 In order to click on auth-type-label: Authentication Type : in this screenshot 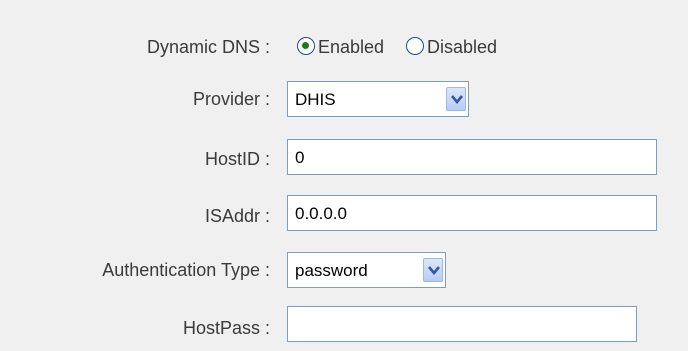, I will do `click(186, 270)`.